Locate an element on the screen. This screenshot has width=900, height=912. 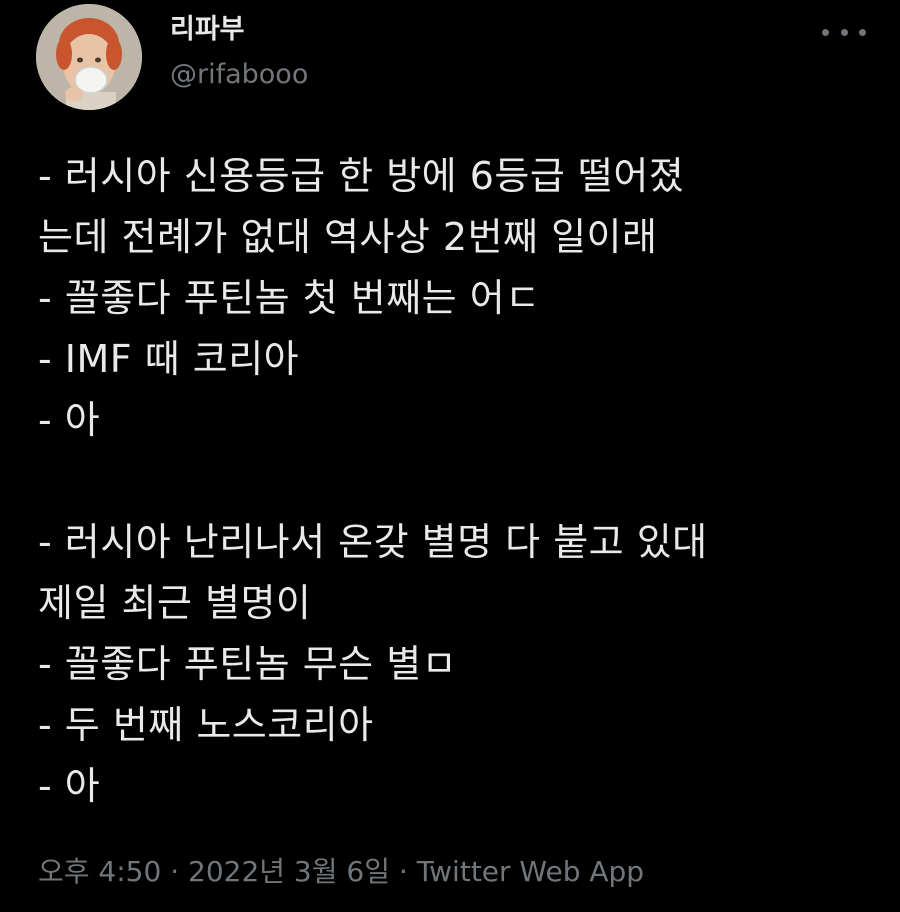
tweet-metadata: 오후 4:50 · 2022년 3월 6일 · Twitter Web App is located at coordinates (341, 872).